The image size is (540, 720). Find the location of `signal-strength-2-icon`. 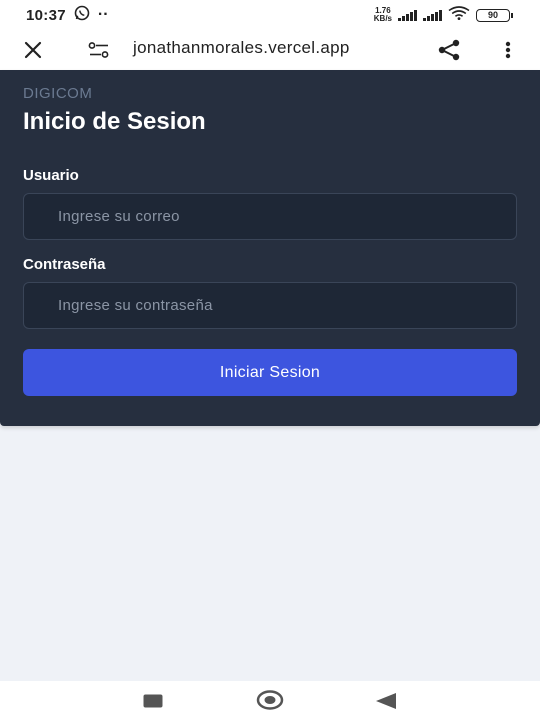

signal-strength-2-icon is located at coordinates (432, 15).